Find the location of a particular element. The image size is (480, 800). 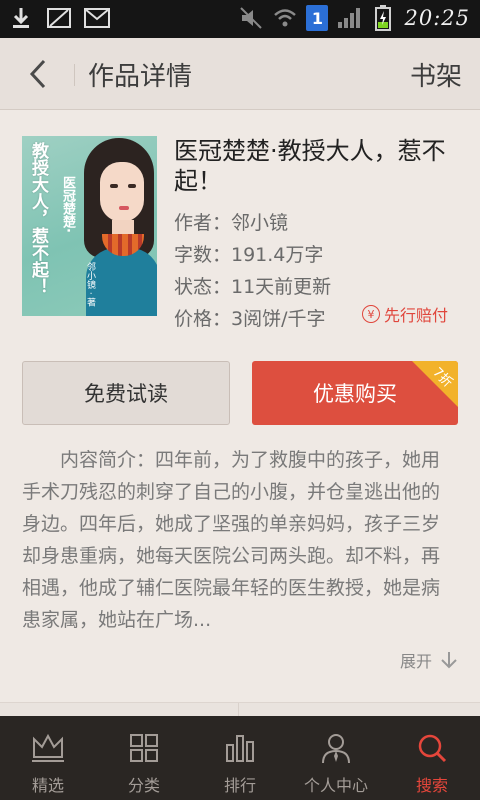

search-icon is located at coordinates (432, 748).